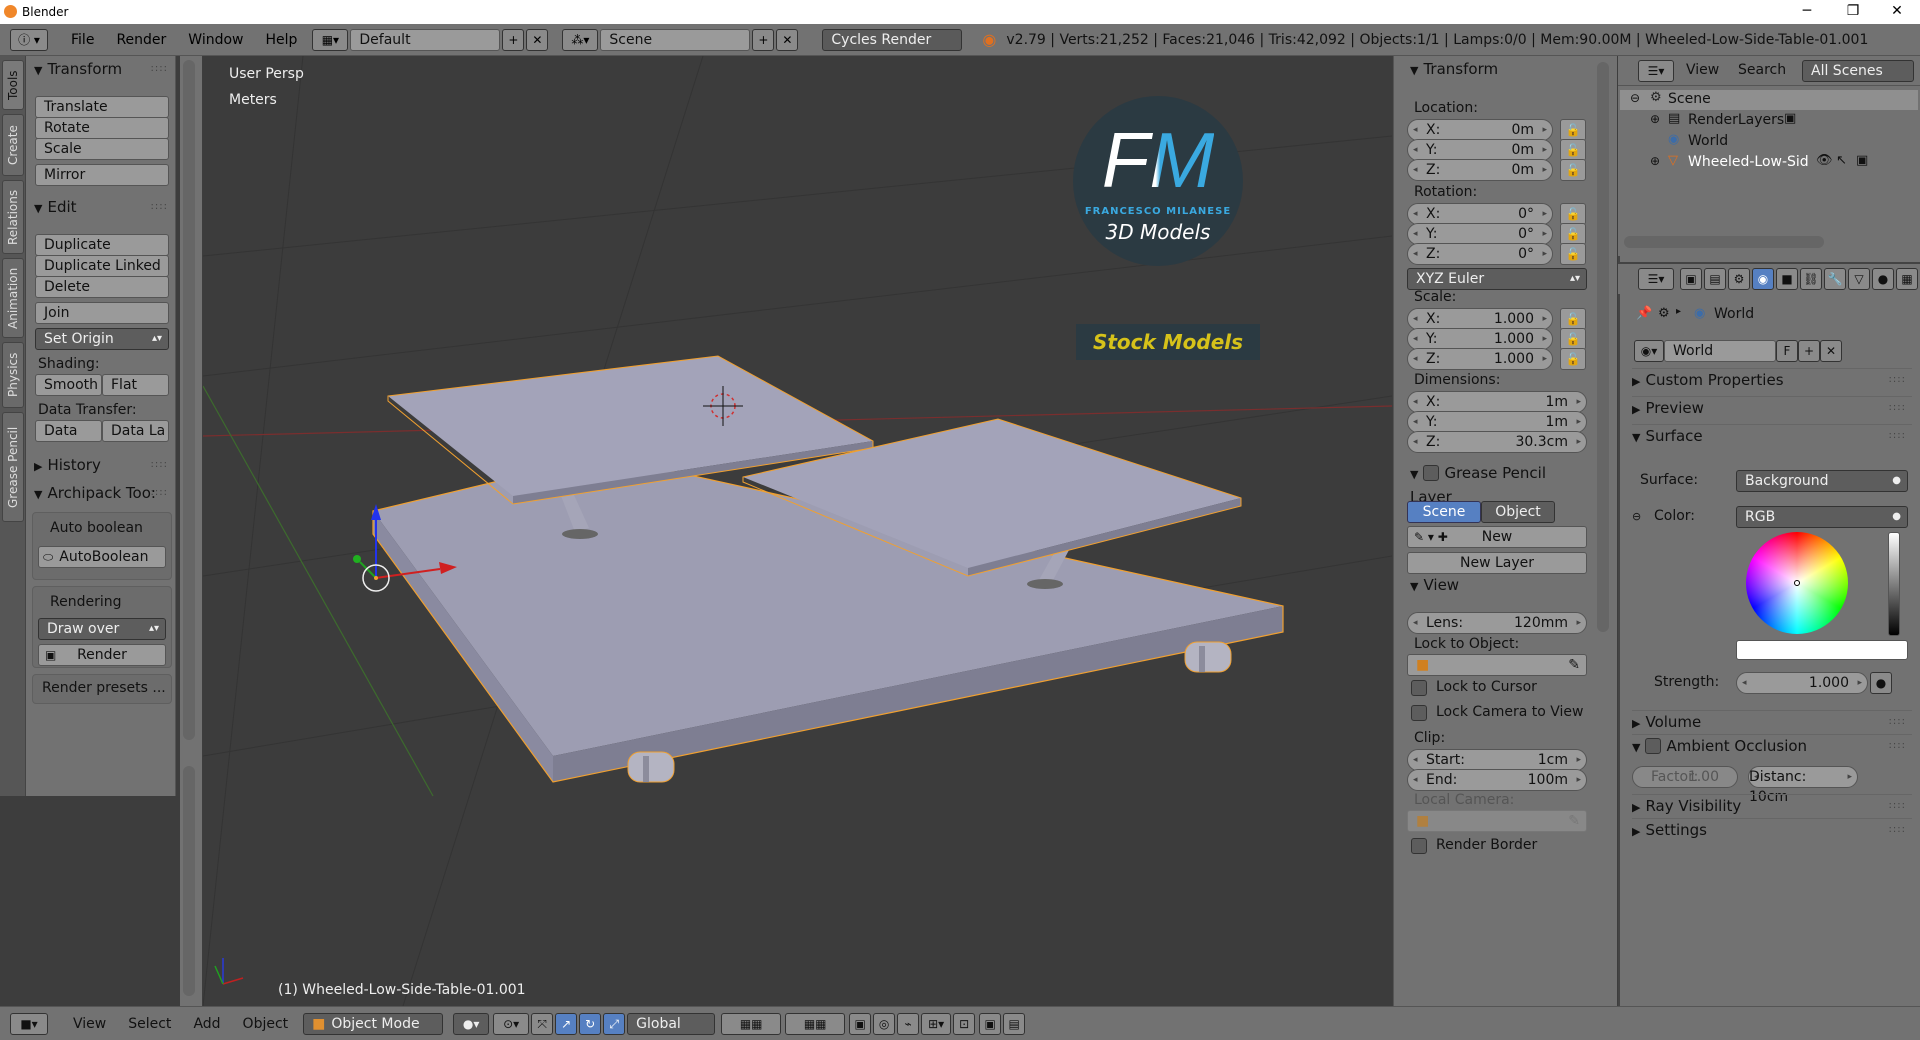 This screenshot has height=1040, width=1920. I want to click on color-socket-icon: ⊖, so click(1636, 516).